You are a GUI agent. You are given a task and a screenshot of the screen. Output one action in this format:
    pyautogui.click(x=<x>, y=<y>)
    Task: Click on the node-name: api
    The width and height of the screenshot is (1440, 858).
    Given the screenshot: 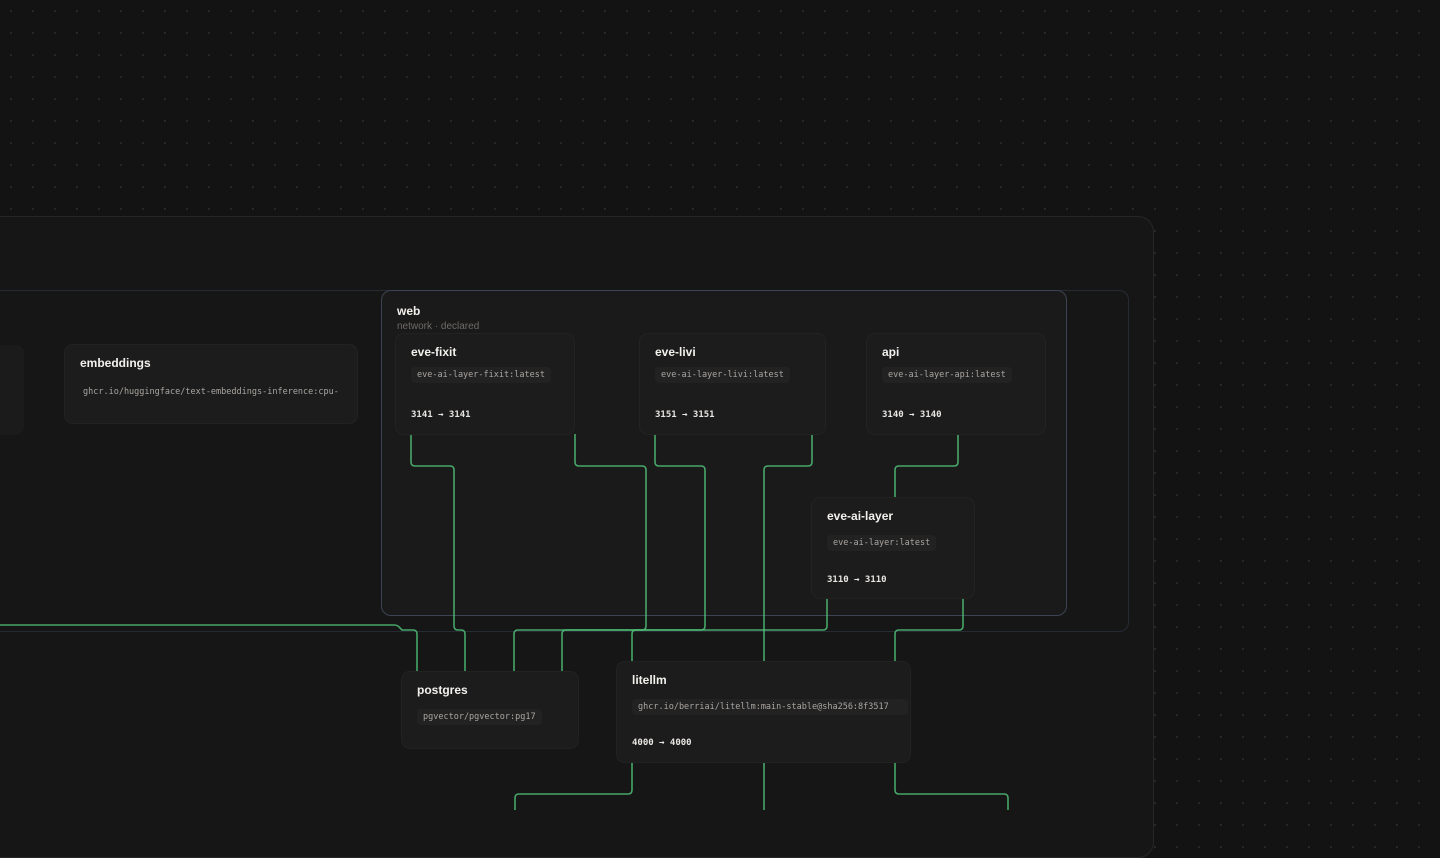 What is the action you would take?
    pyautogui.click(x=891, y=352)
    